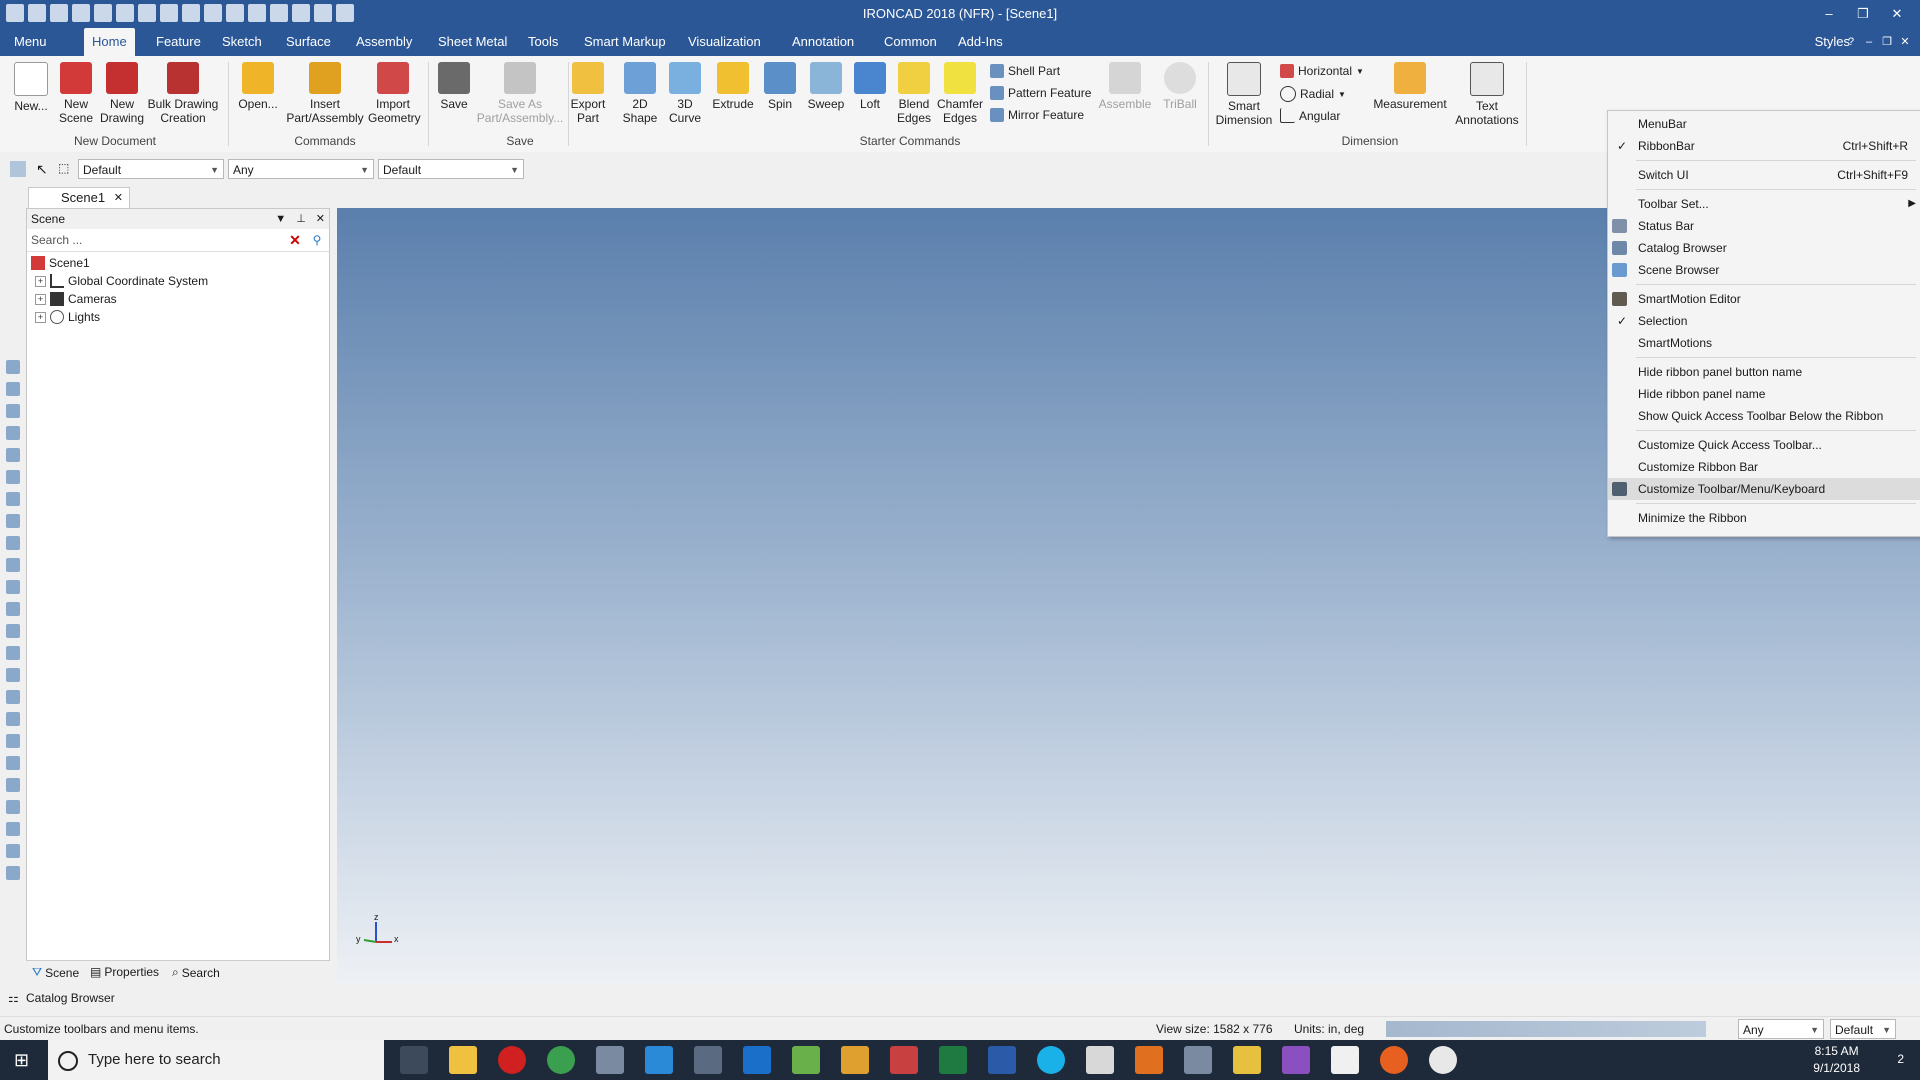 The width and height of the screenshot is (1920, 1080). What do you see at coordinates (394, 93) in the screenshot?
I see `import-geometry-button: Import Geometry` at bounding box center [394, 93].